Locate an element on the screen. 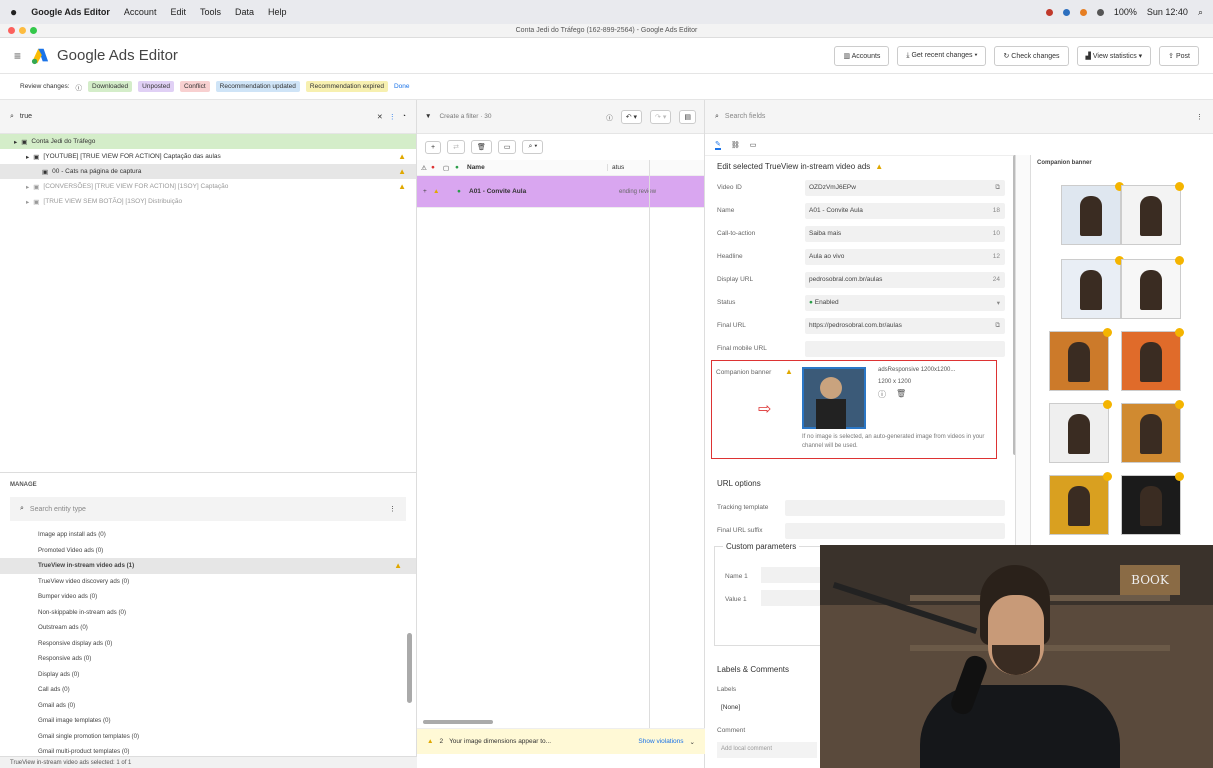  entity-type-item: Gmail single promotion templates (0) is located at coordinates (208, 737).